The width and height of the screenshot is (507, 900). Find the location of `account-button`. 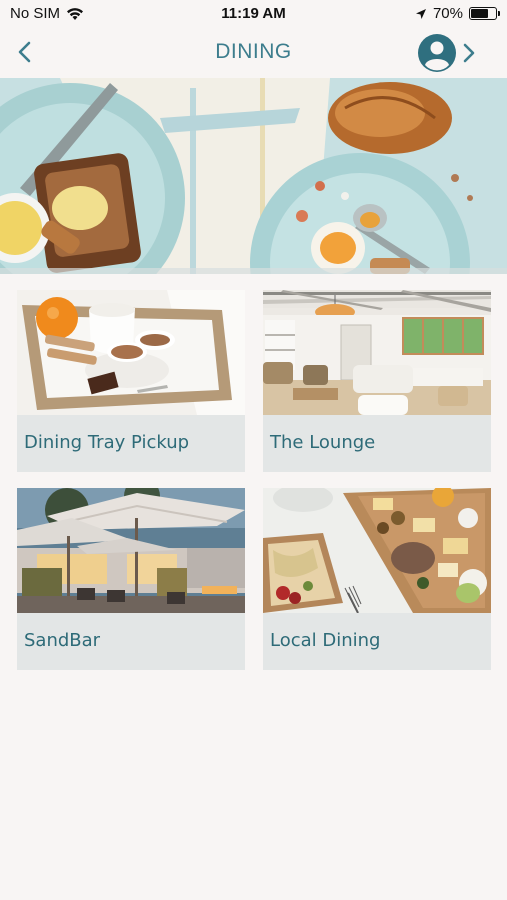

account-button is located at coordinates (452, 53).